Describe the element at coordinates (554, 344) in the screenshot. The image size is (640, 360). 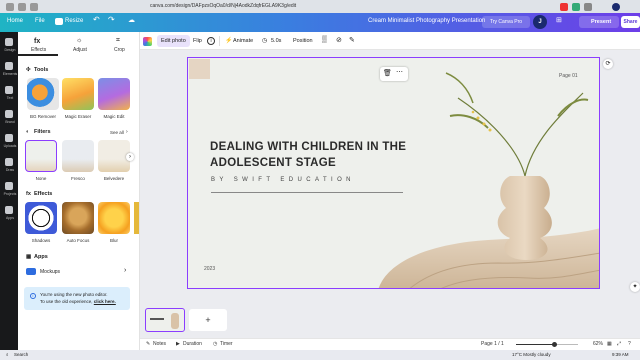
I see `zoom-slider-handle` at that location.